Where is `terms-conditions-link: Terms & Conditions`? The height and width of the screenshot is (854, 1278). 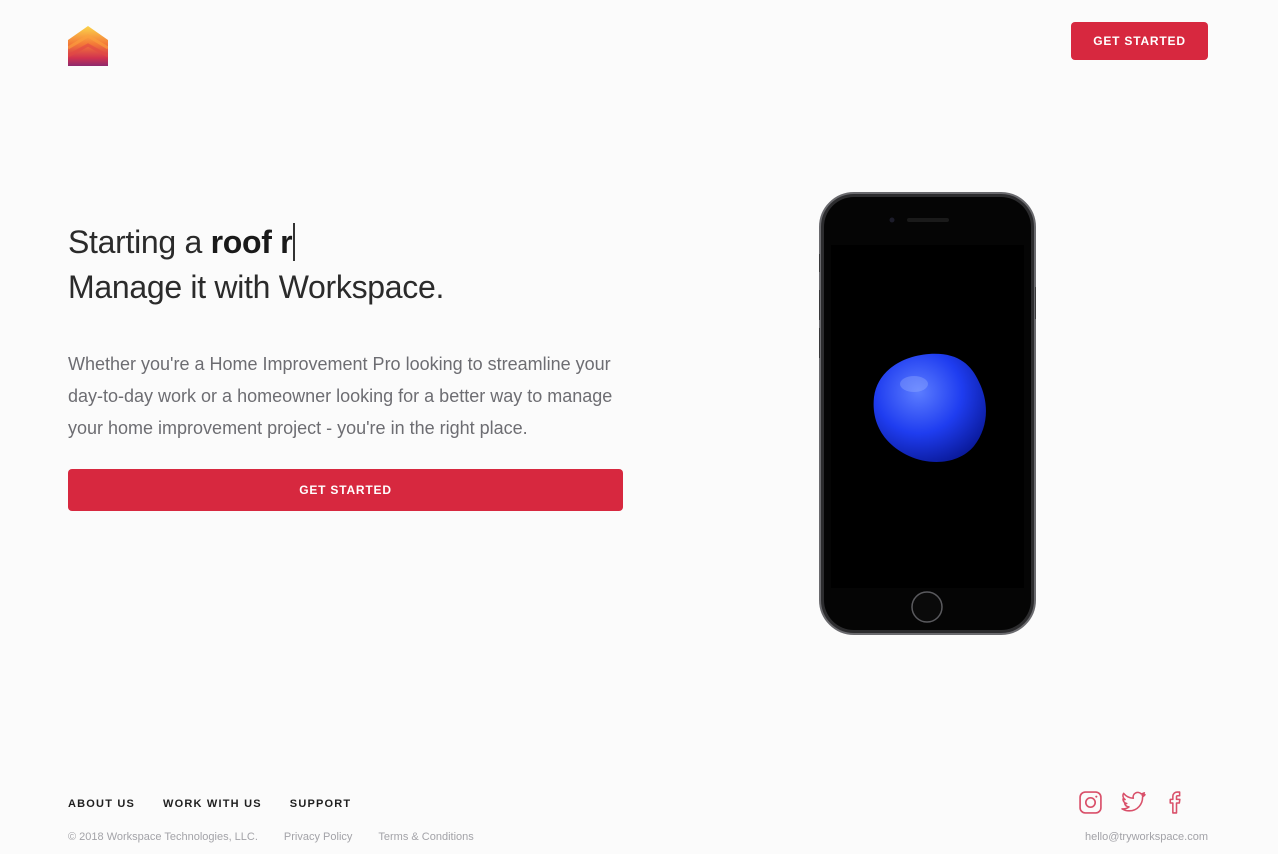
terms-conditions-link: Terms & Conditions is located at coordinates (425, 837).